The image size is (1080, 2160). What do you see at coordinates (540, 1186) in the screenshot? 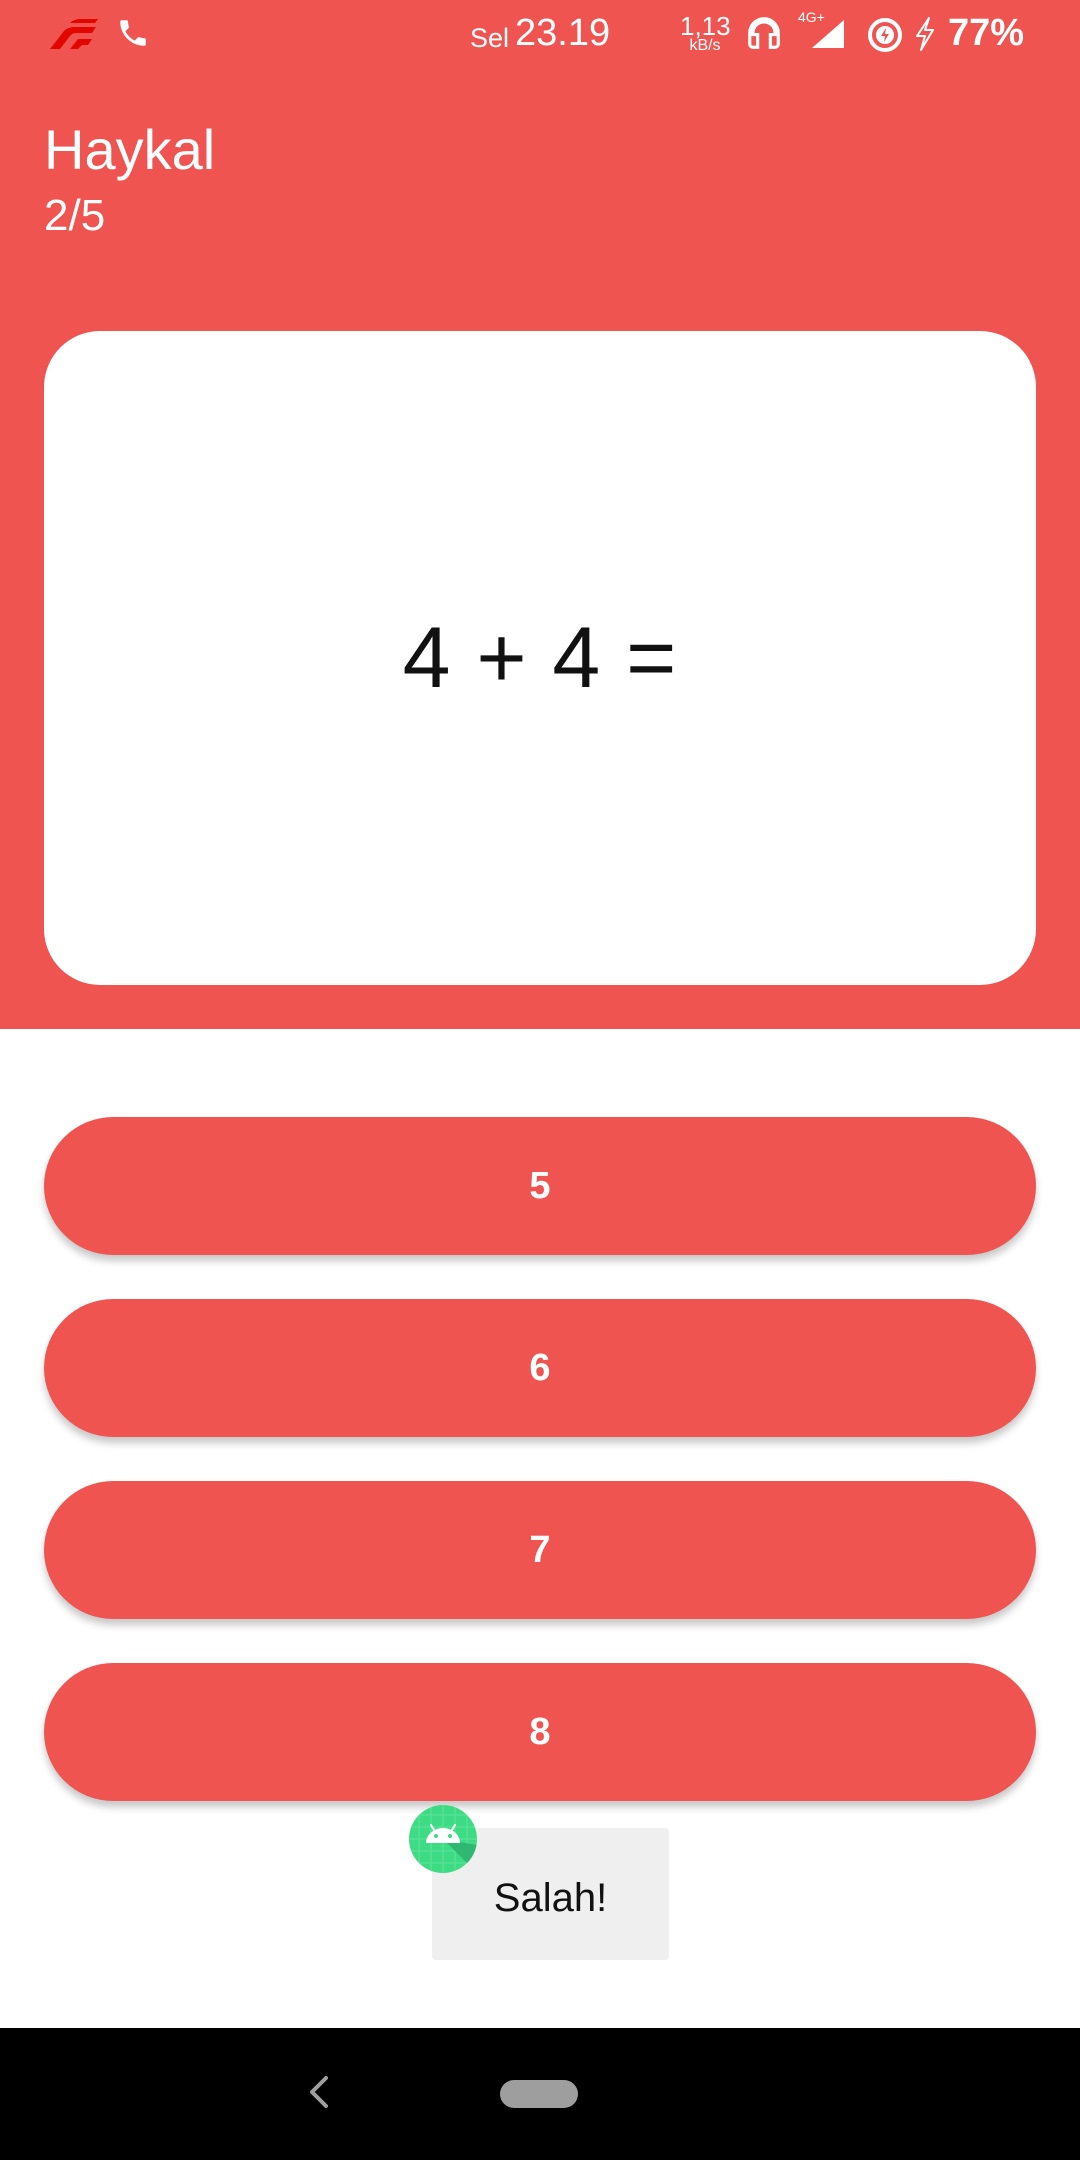
I see `answer-button-1: 5` at bounding box center [540, 1186].